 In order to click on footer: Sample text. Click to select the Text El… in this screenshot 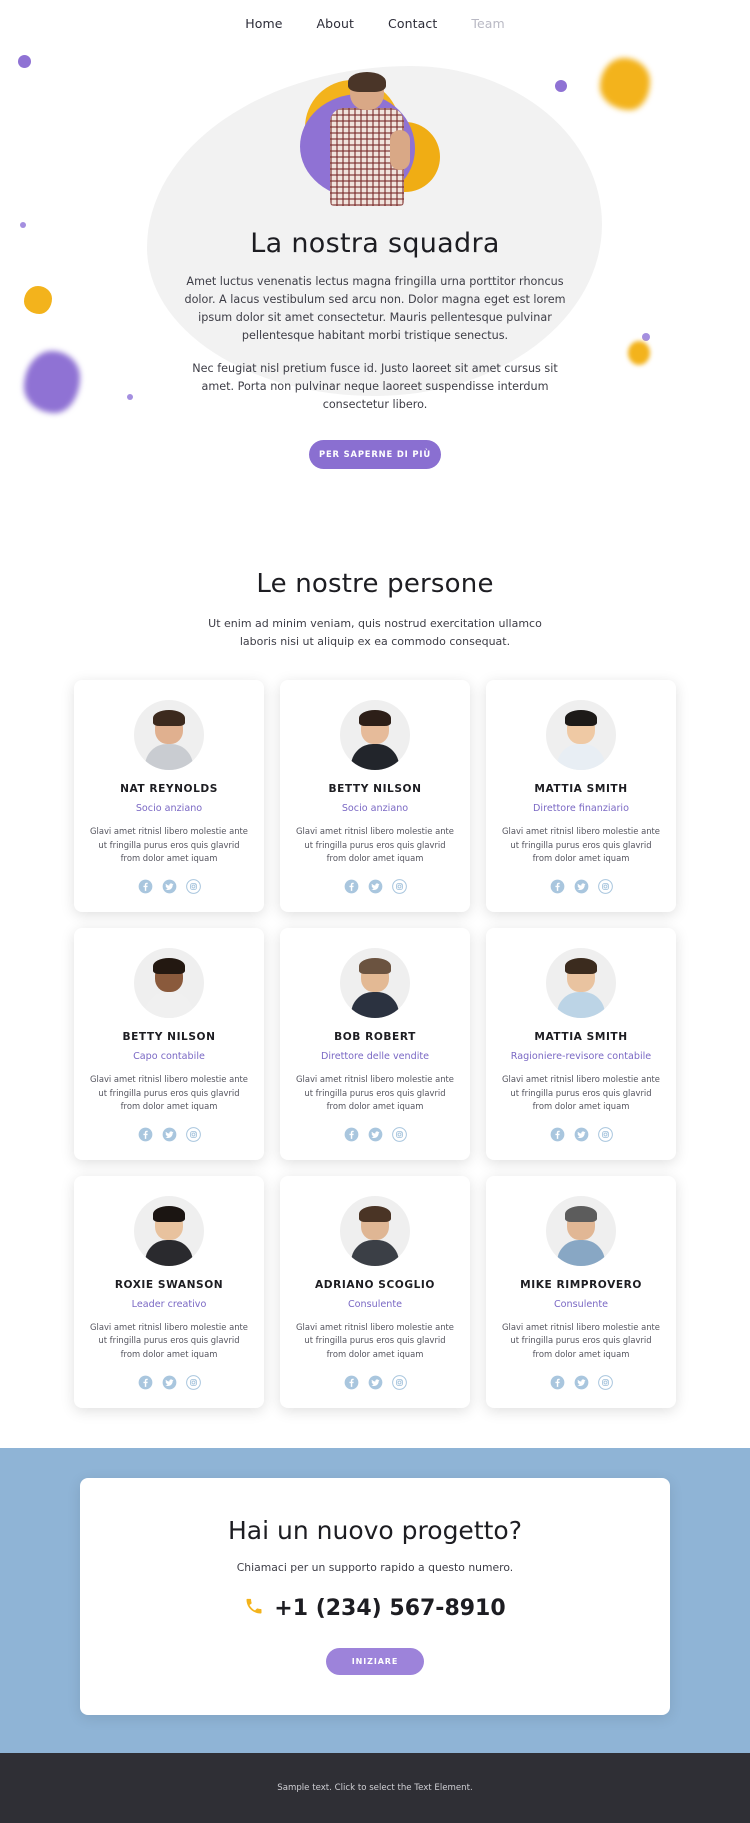, I will do `click(375, 1787)`.